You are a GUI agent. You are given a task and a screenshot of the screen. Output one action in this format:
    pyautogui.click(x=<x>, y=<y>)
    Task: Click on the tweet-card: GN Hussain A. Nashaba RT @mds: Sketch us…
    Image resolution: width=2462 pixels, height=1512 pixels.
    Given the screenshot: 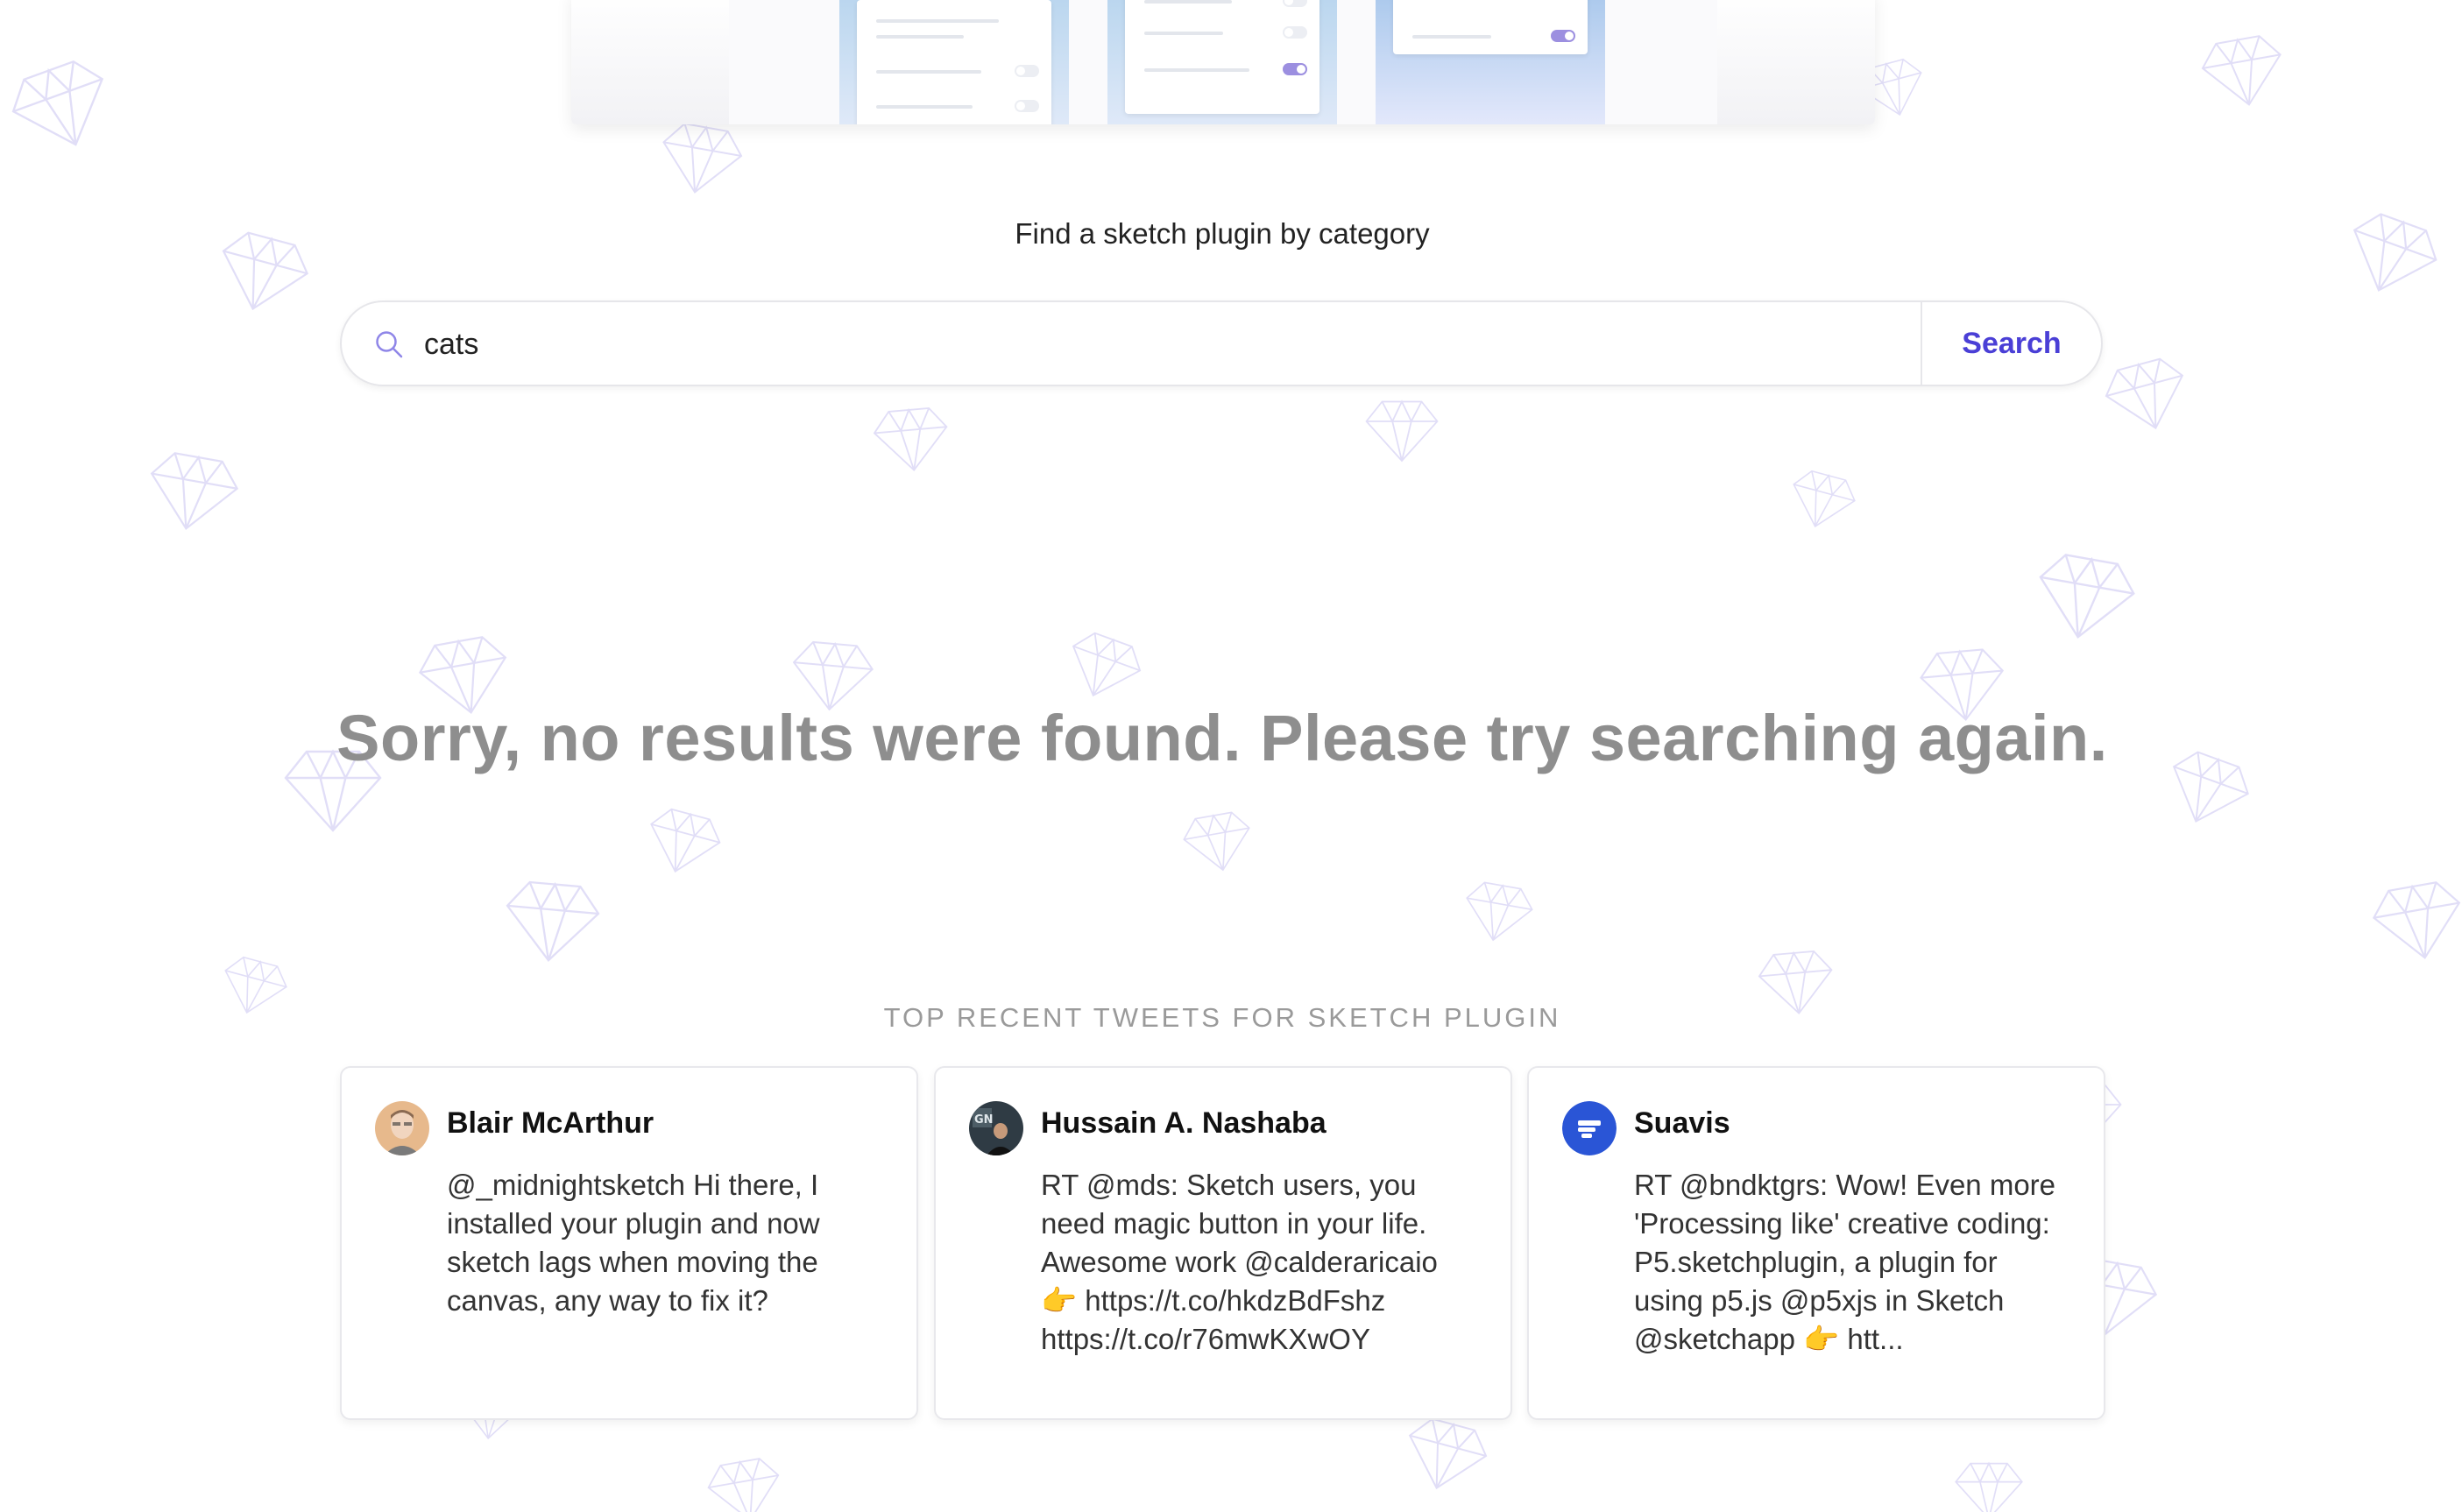 What is the action you would take?
    pyautogui.click(x=1223, y=1243)
    